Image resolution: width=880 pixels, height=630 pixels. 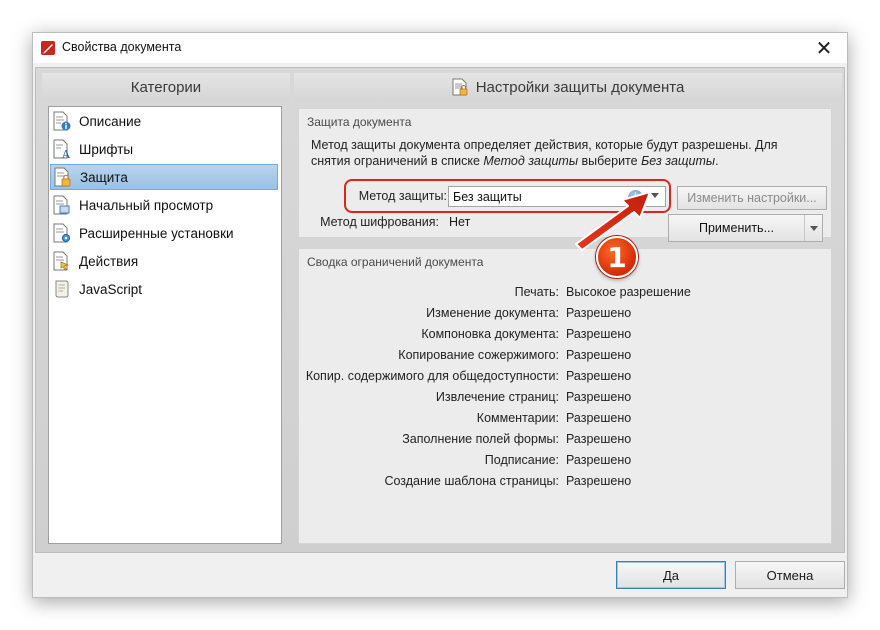 I want to click on category-item-initial-view: Начальный просмотр, so click(x=164, y=205).